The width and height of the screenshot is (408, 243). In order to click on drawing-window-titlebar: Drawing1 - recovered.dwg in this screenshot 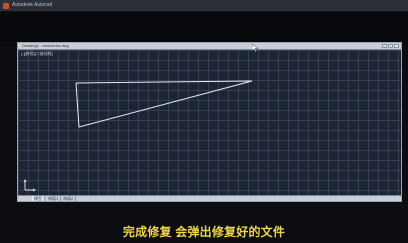, I will do `click(209, 46)`.